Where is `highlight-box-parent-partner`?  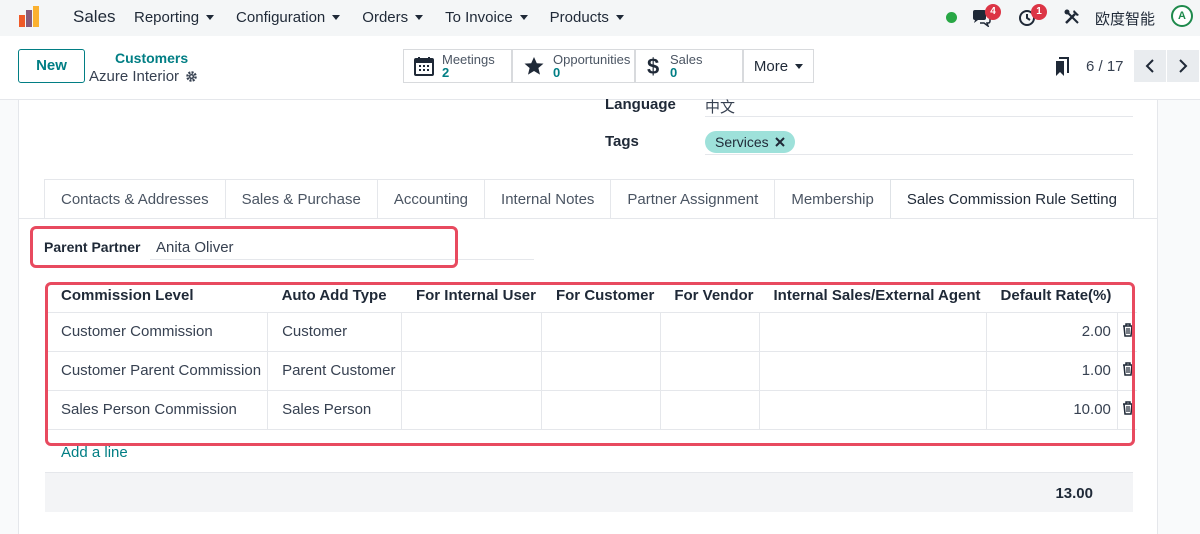 highlight-box-parent-partner is located at coordinates (244, 247).